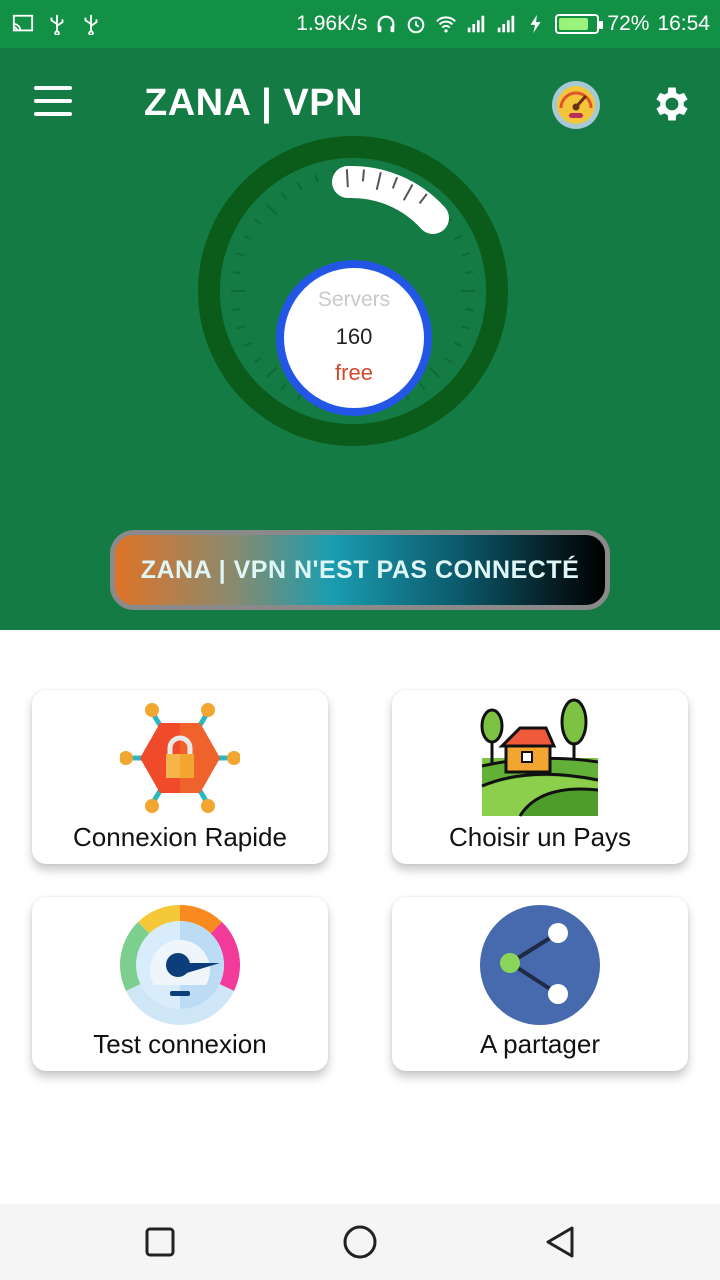 Image resolution: width=720 pixels, height=1280 pixels. I want to click on quick-connect-card: Connexion Rapide, so click(180, 777).